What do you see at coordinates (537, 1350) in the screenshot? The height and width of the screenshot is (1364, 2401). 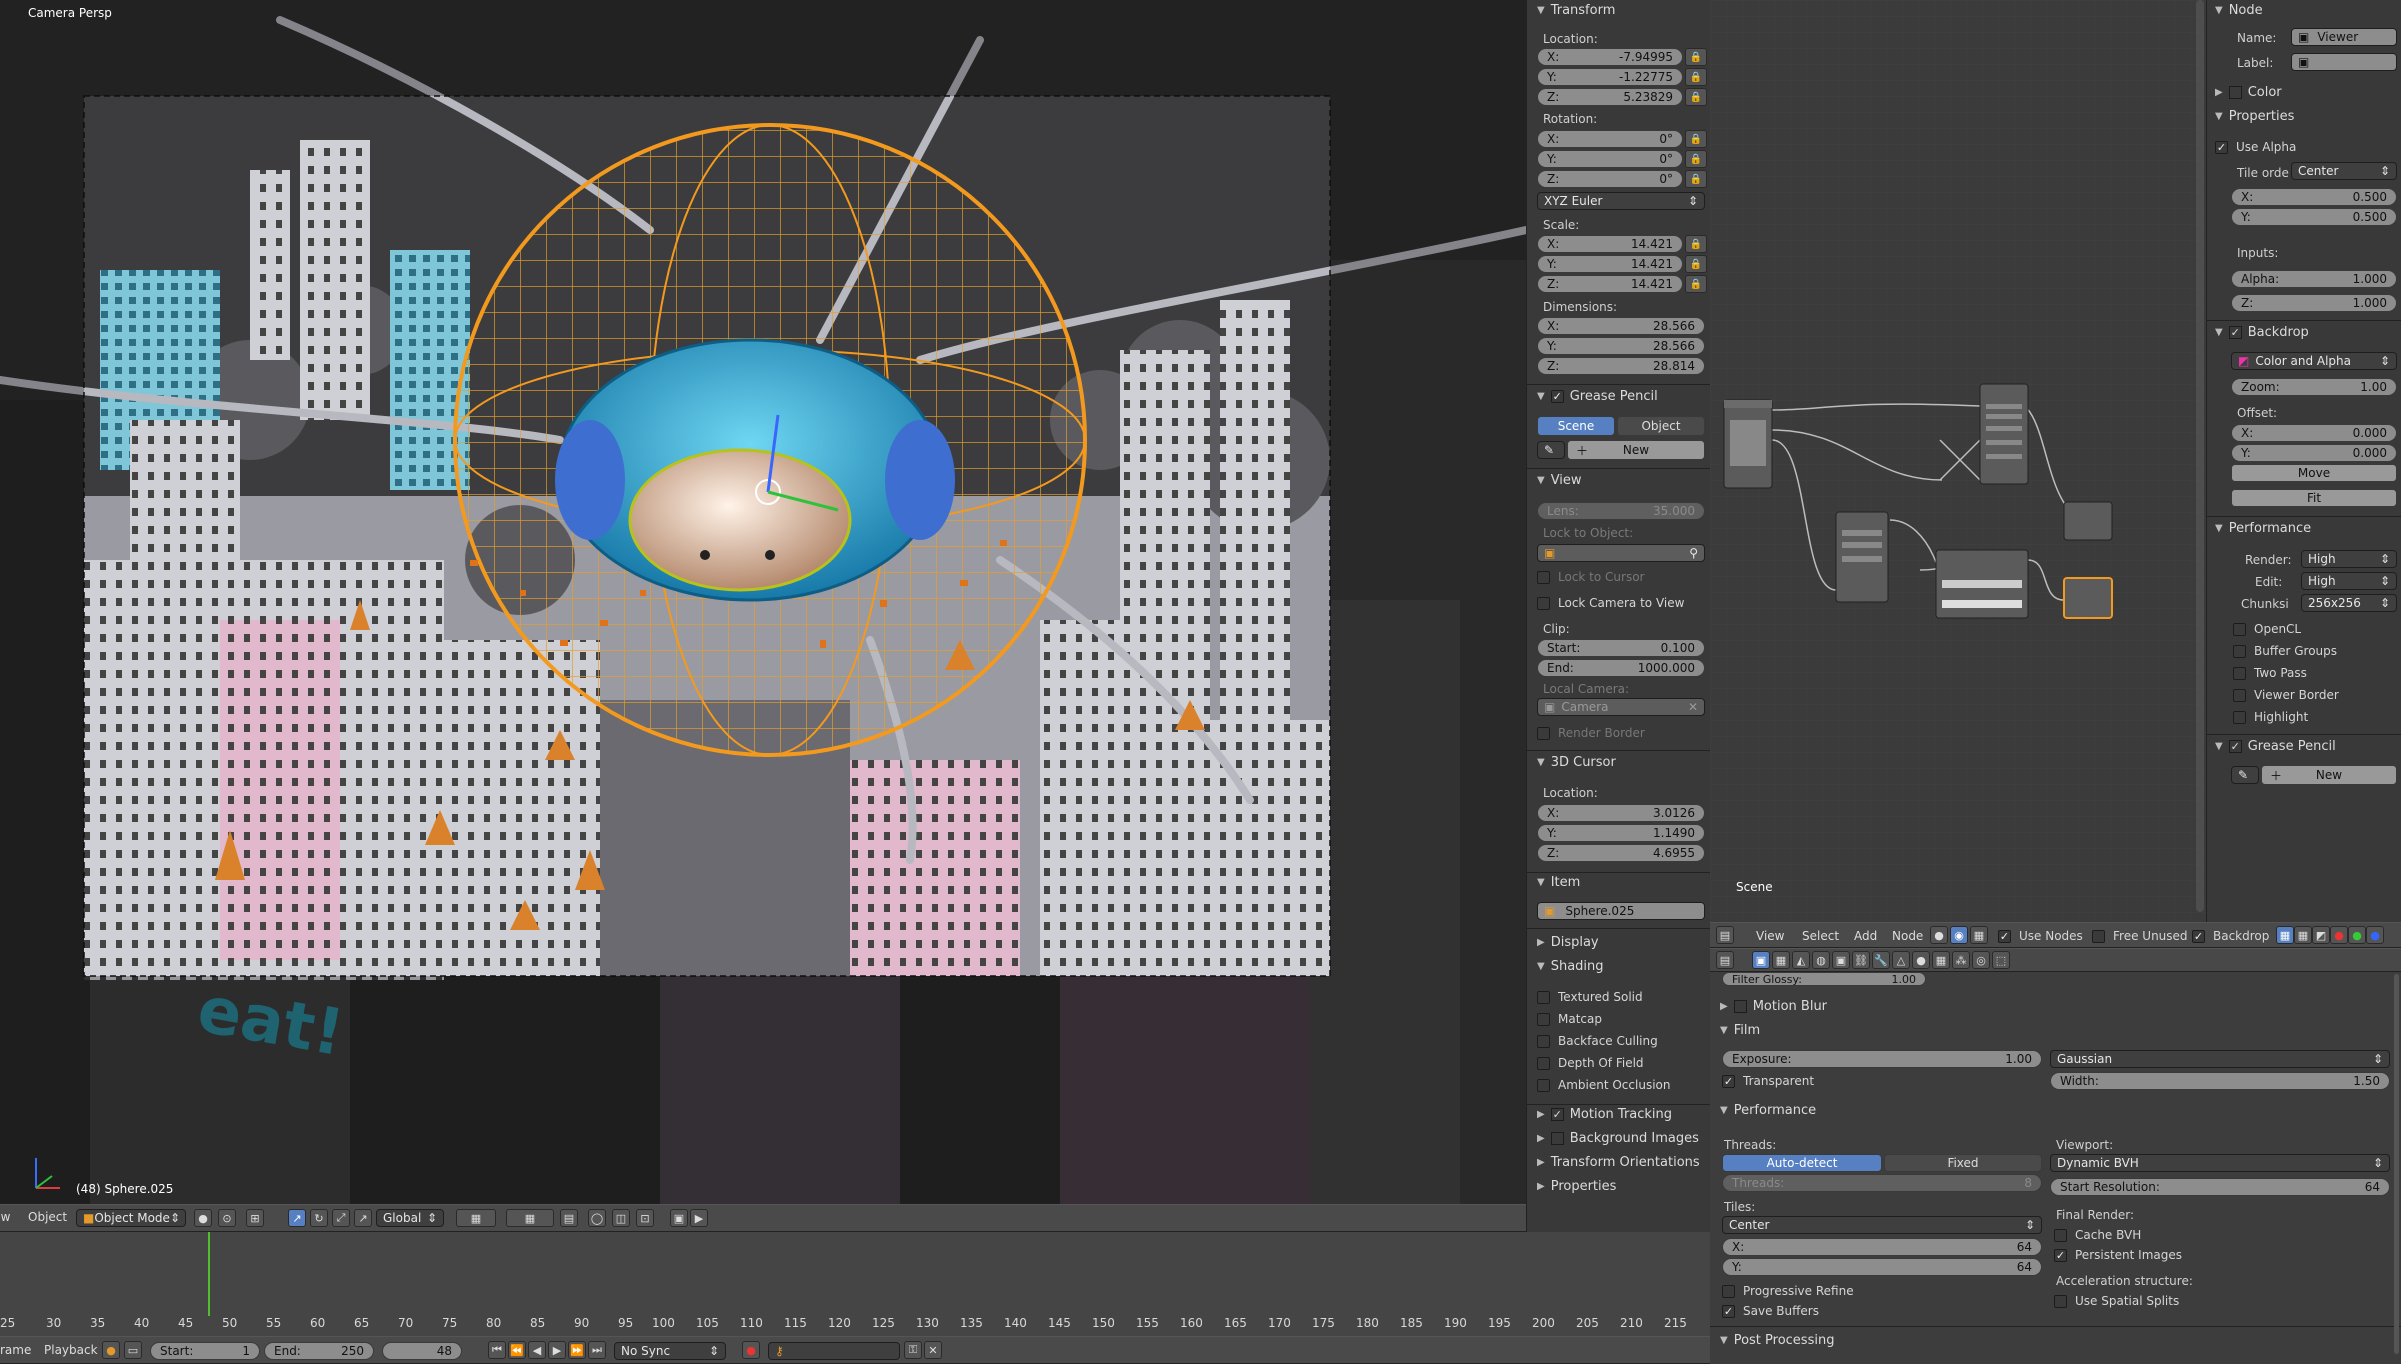 I see `play-reverse-icon: ◀` at bounding box center [537, 1350].